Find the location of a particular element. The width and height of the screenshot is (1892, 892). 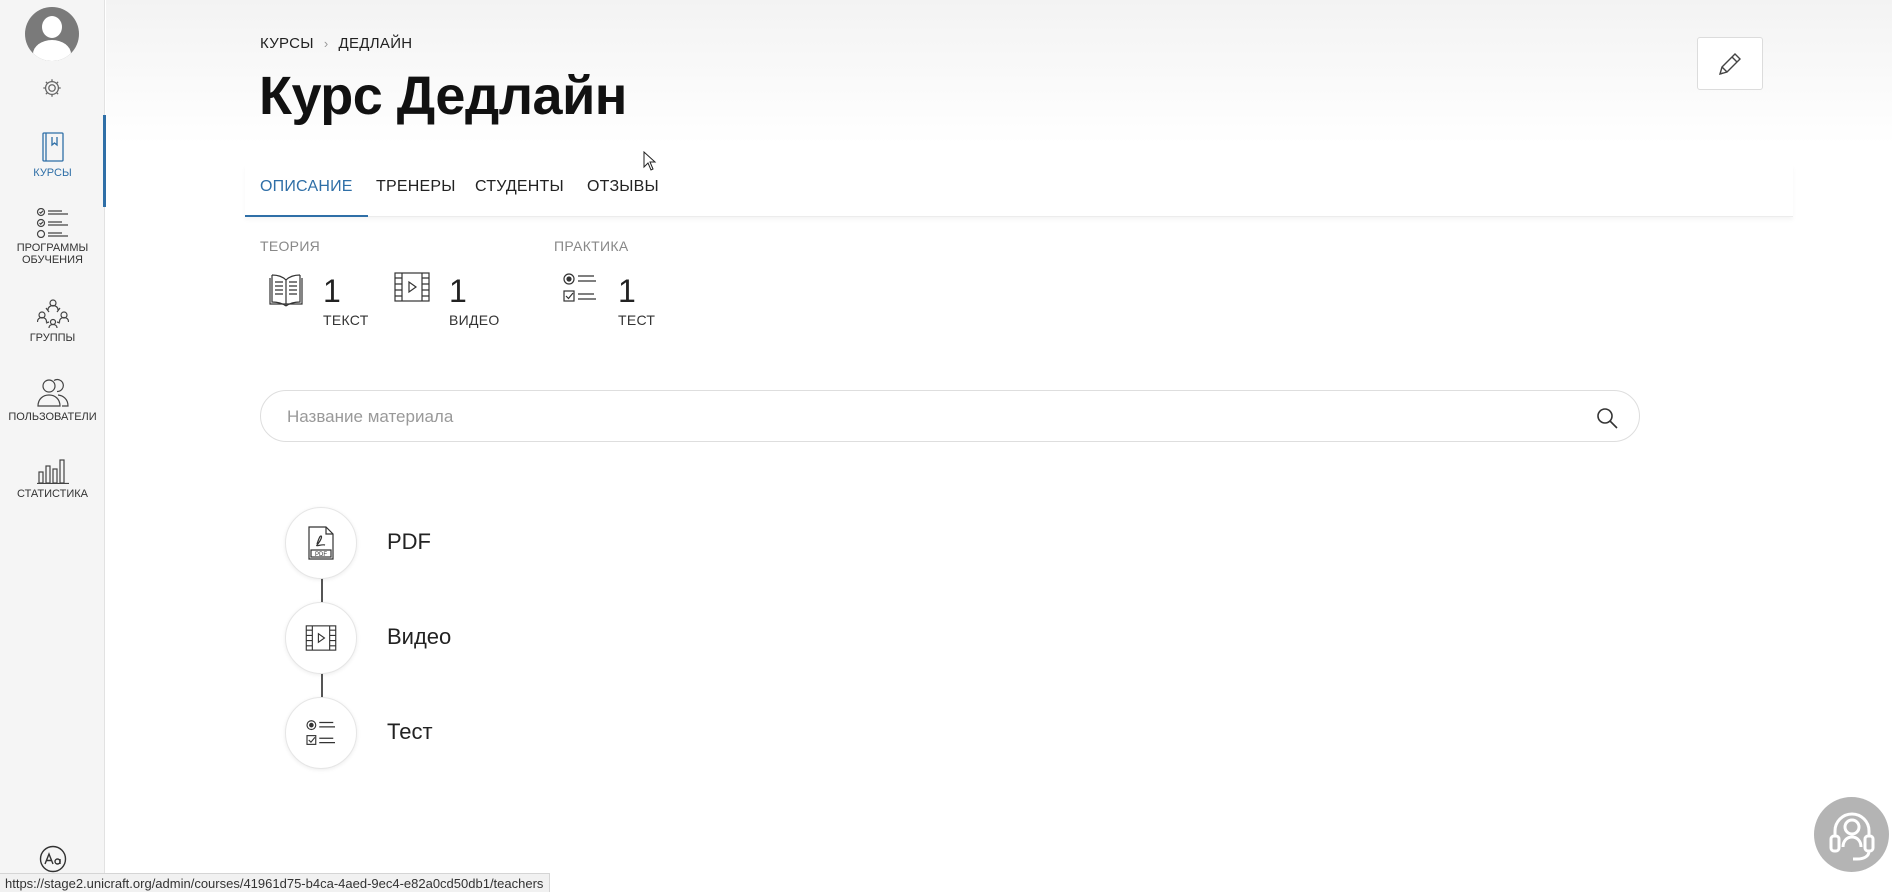

search-icon is located at coordinates (1607, 418).